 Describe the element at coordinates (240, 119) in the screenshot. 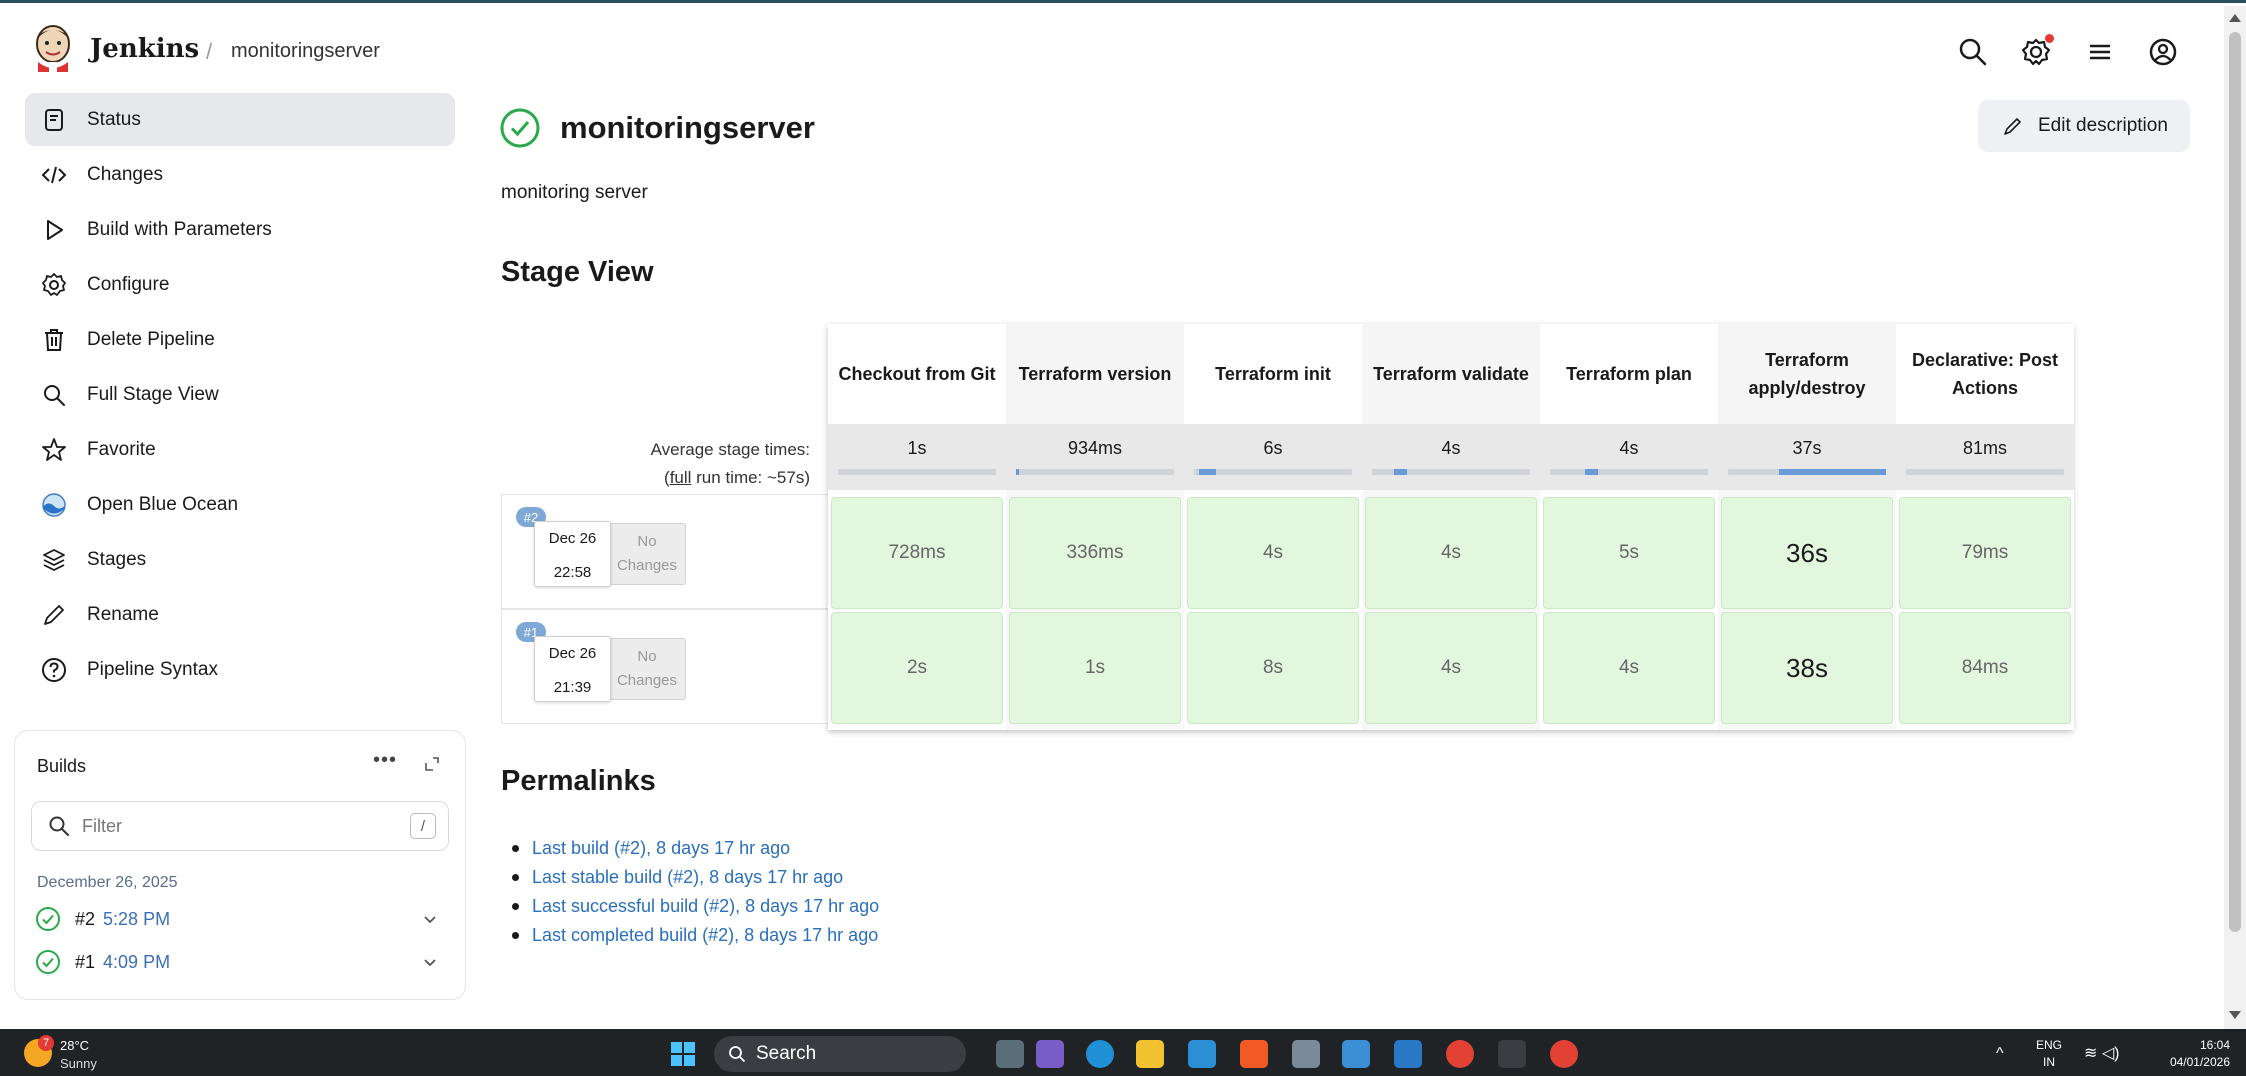

I see `sidebar-item-status: Status` at that location.